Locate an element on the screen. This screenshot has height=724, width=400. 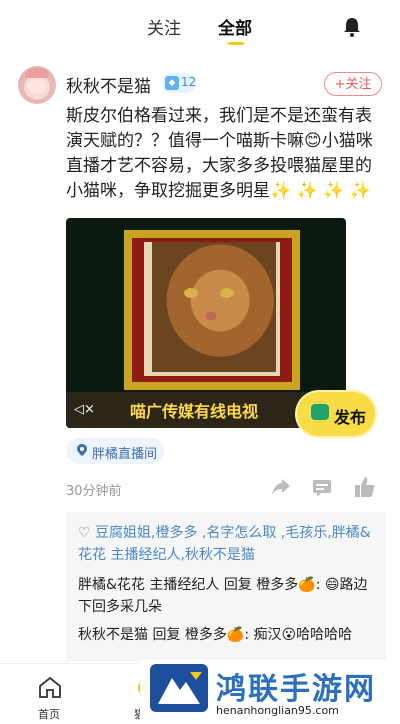
mute-icon: ◁× is located at coordinates (84, 409).